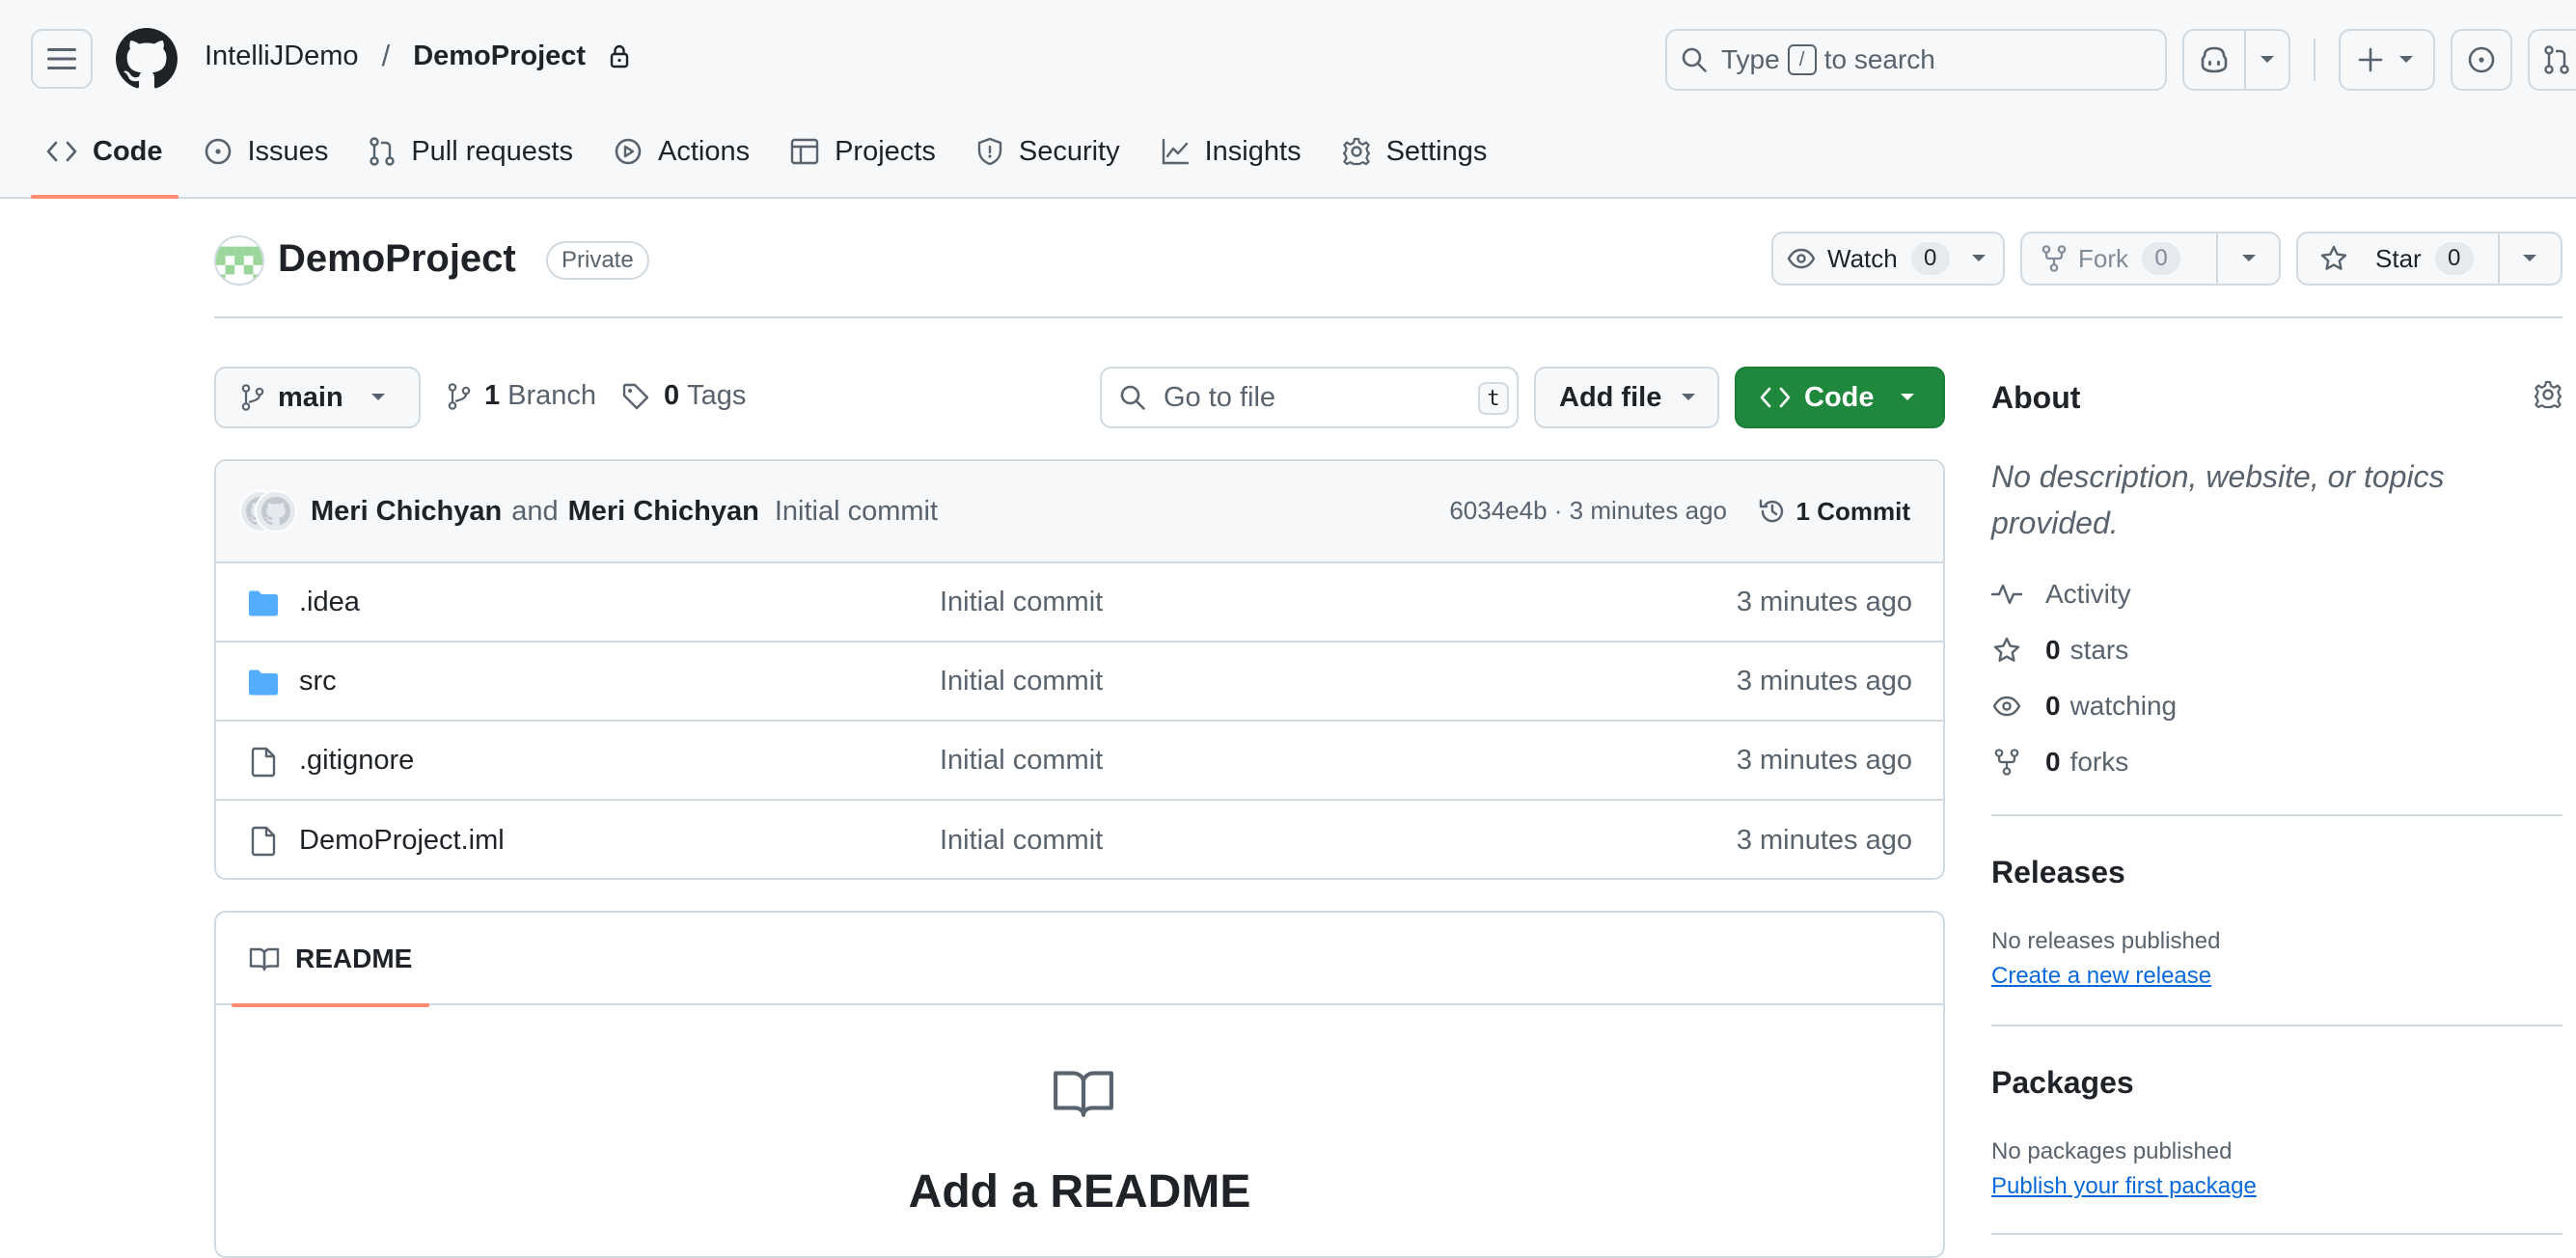  I want to click on visibility-badge: Private, so click(598, 260).